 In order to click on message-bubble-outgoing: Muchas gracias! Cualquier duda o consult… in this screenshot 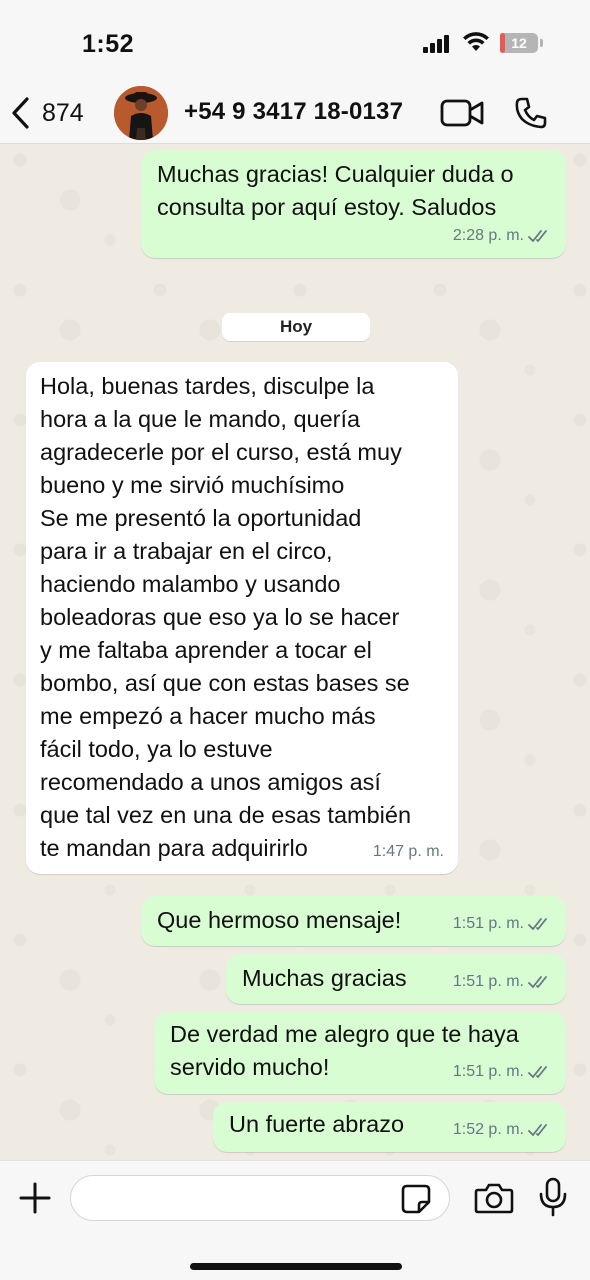, I will do `click(353, 204)`.